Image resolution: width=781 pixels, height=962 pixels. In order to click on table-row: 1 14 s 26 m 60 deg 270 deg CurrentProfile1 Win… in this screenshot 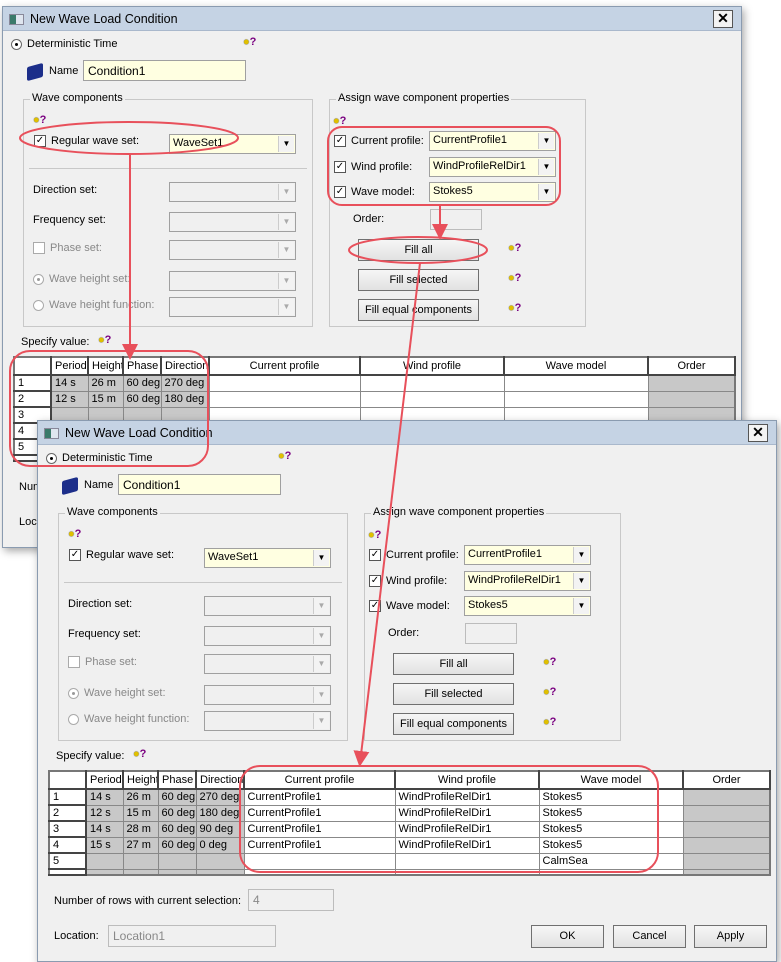, I will do `click(409, 797)`.